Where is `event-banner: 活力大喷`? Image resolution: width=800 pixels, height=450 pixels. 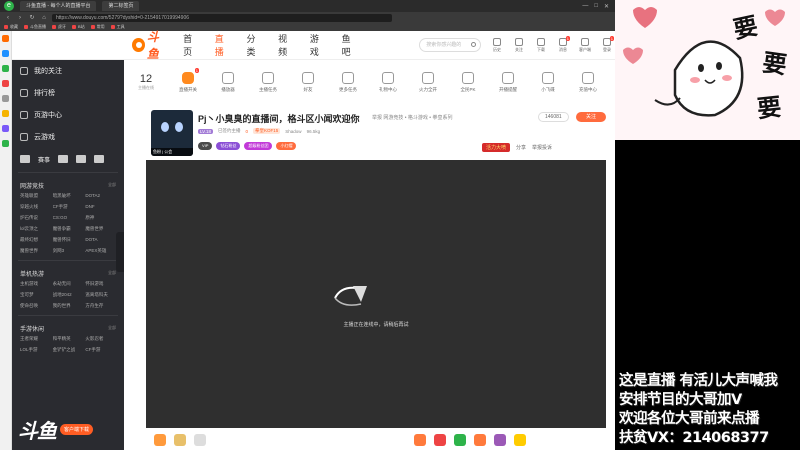 event-banner: 活力大喷 is located at coordinates (496, 147).